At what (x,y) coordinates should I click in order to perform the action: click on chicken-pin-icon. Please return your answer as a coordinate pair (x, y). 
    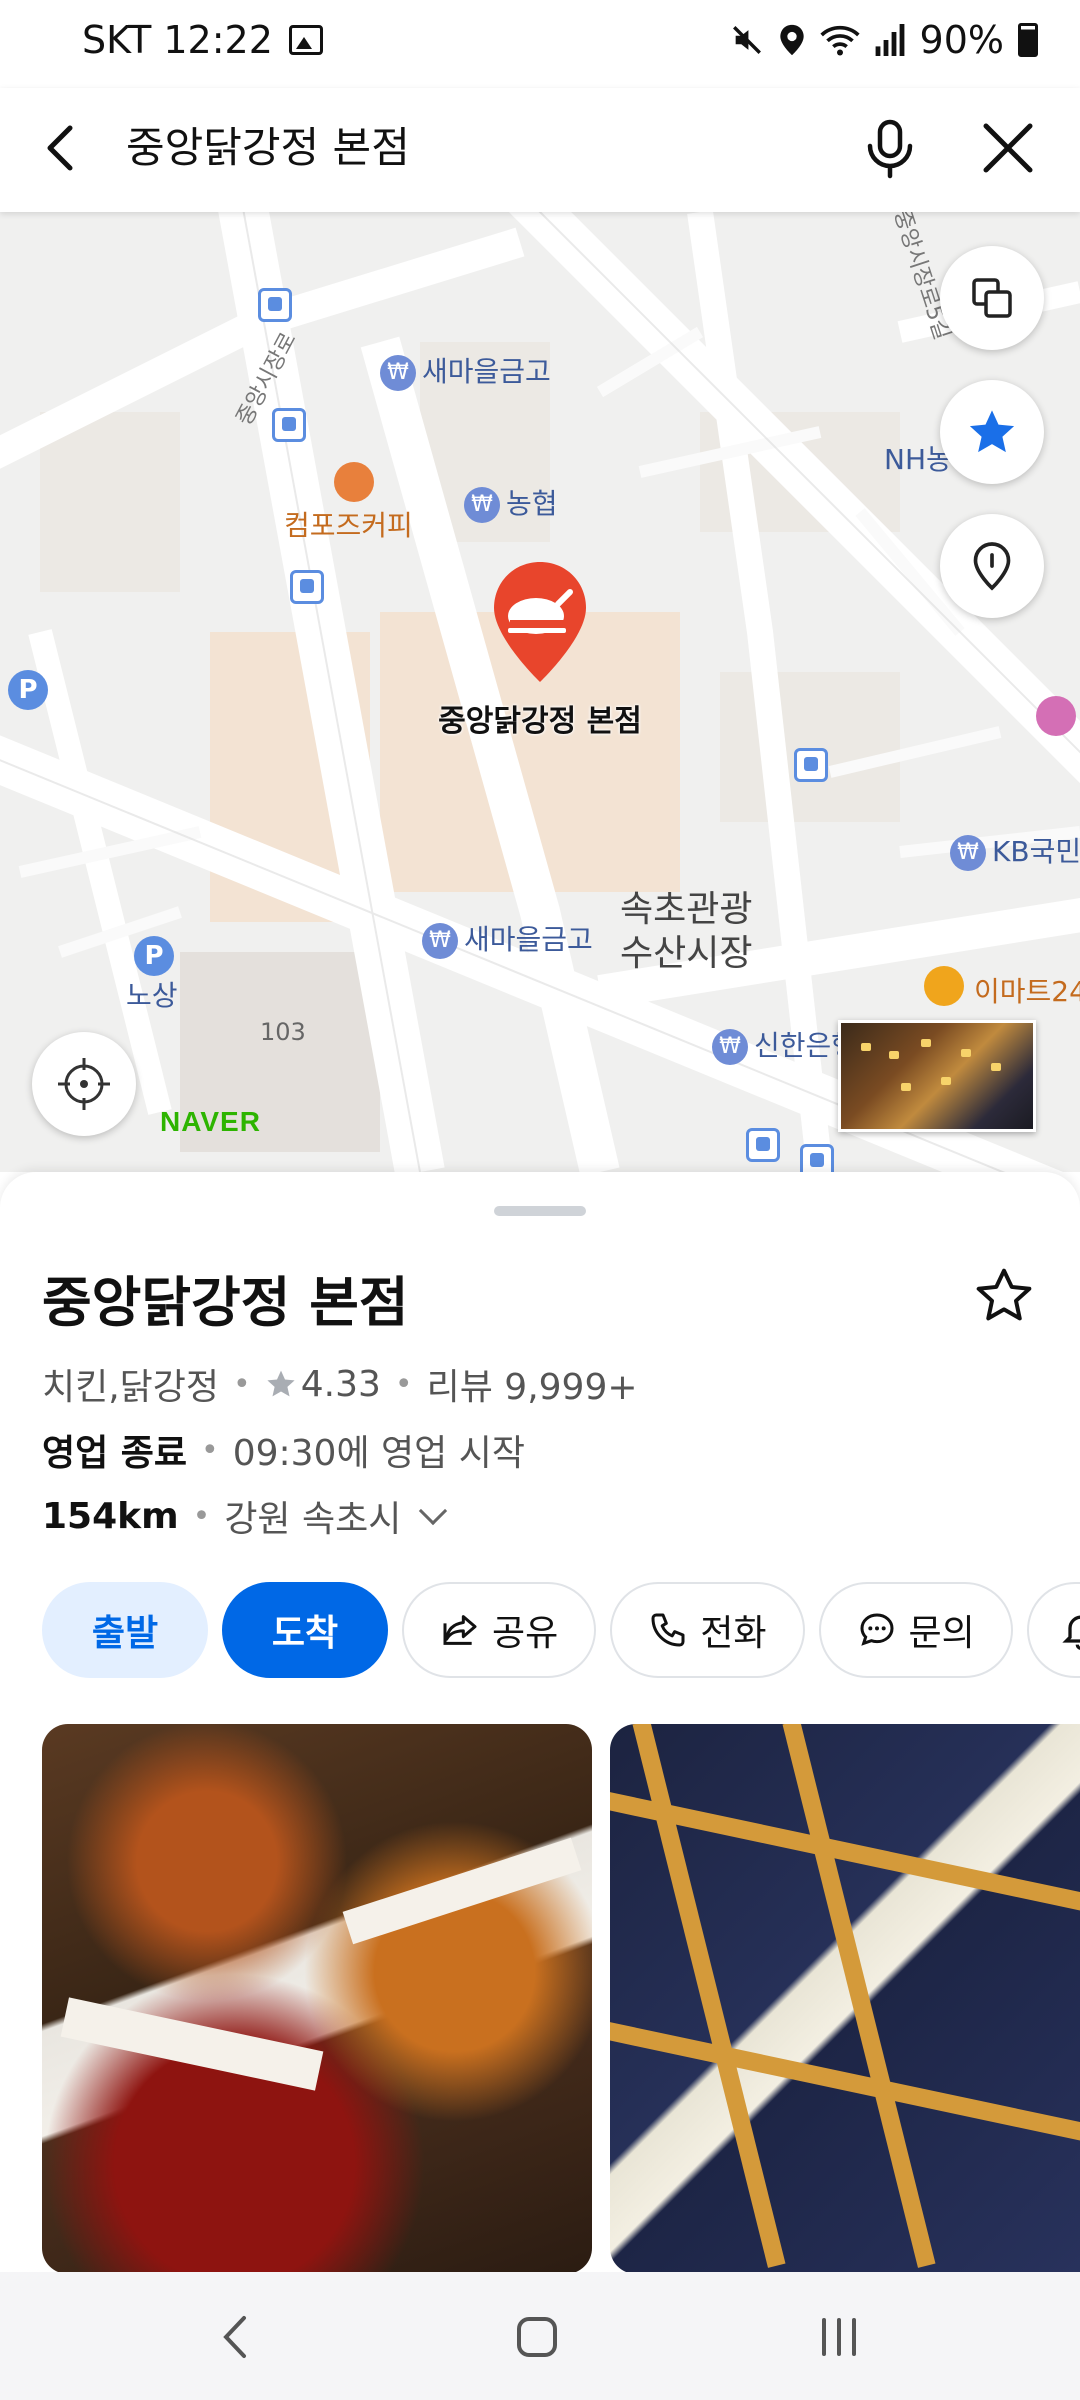
    Looking at the image, I should click on (540, 622).